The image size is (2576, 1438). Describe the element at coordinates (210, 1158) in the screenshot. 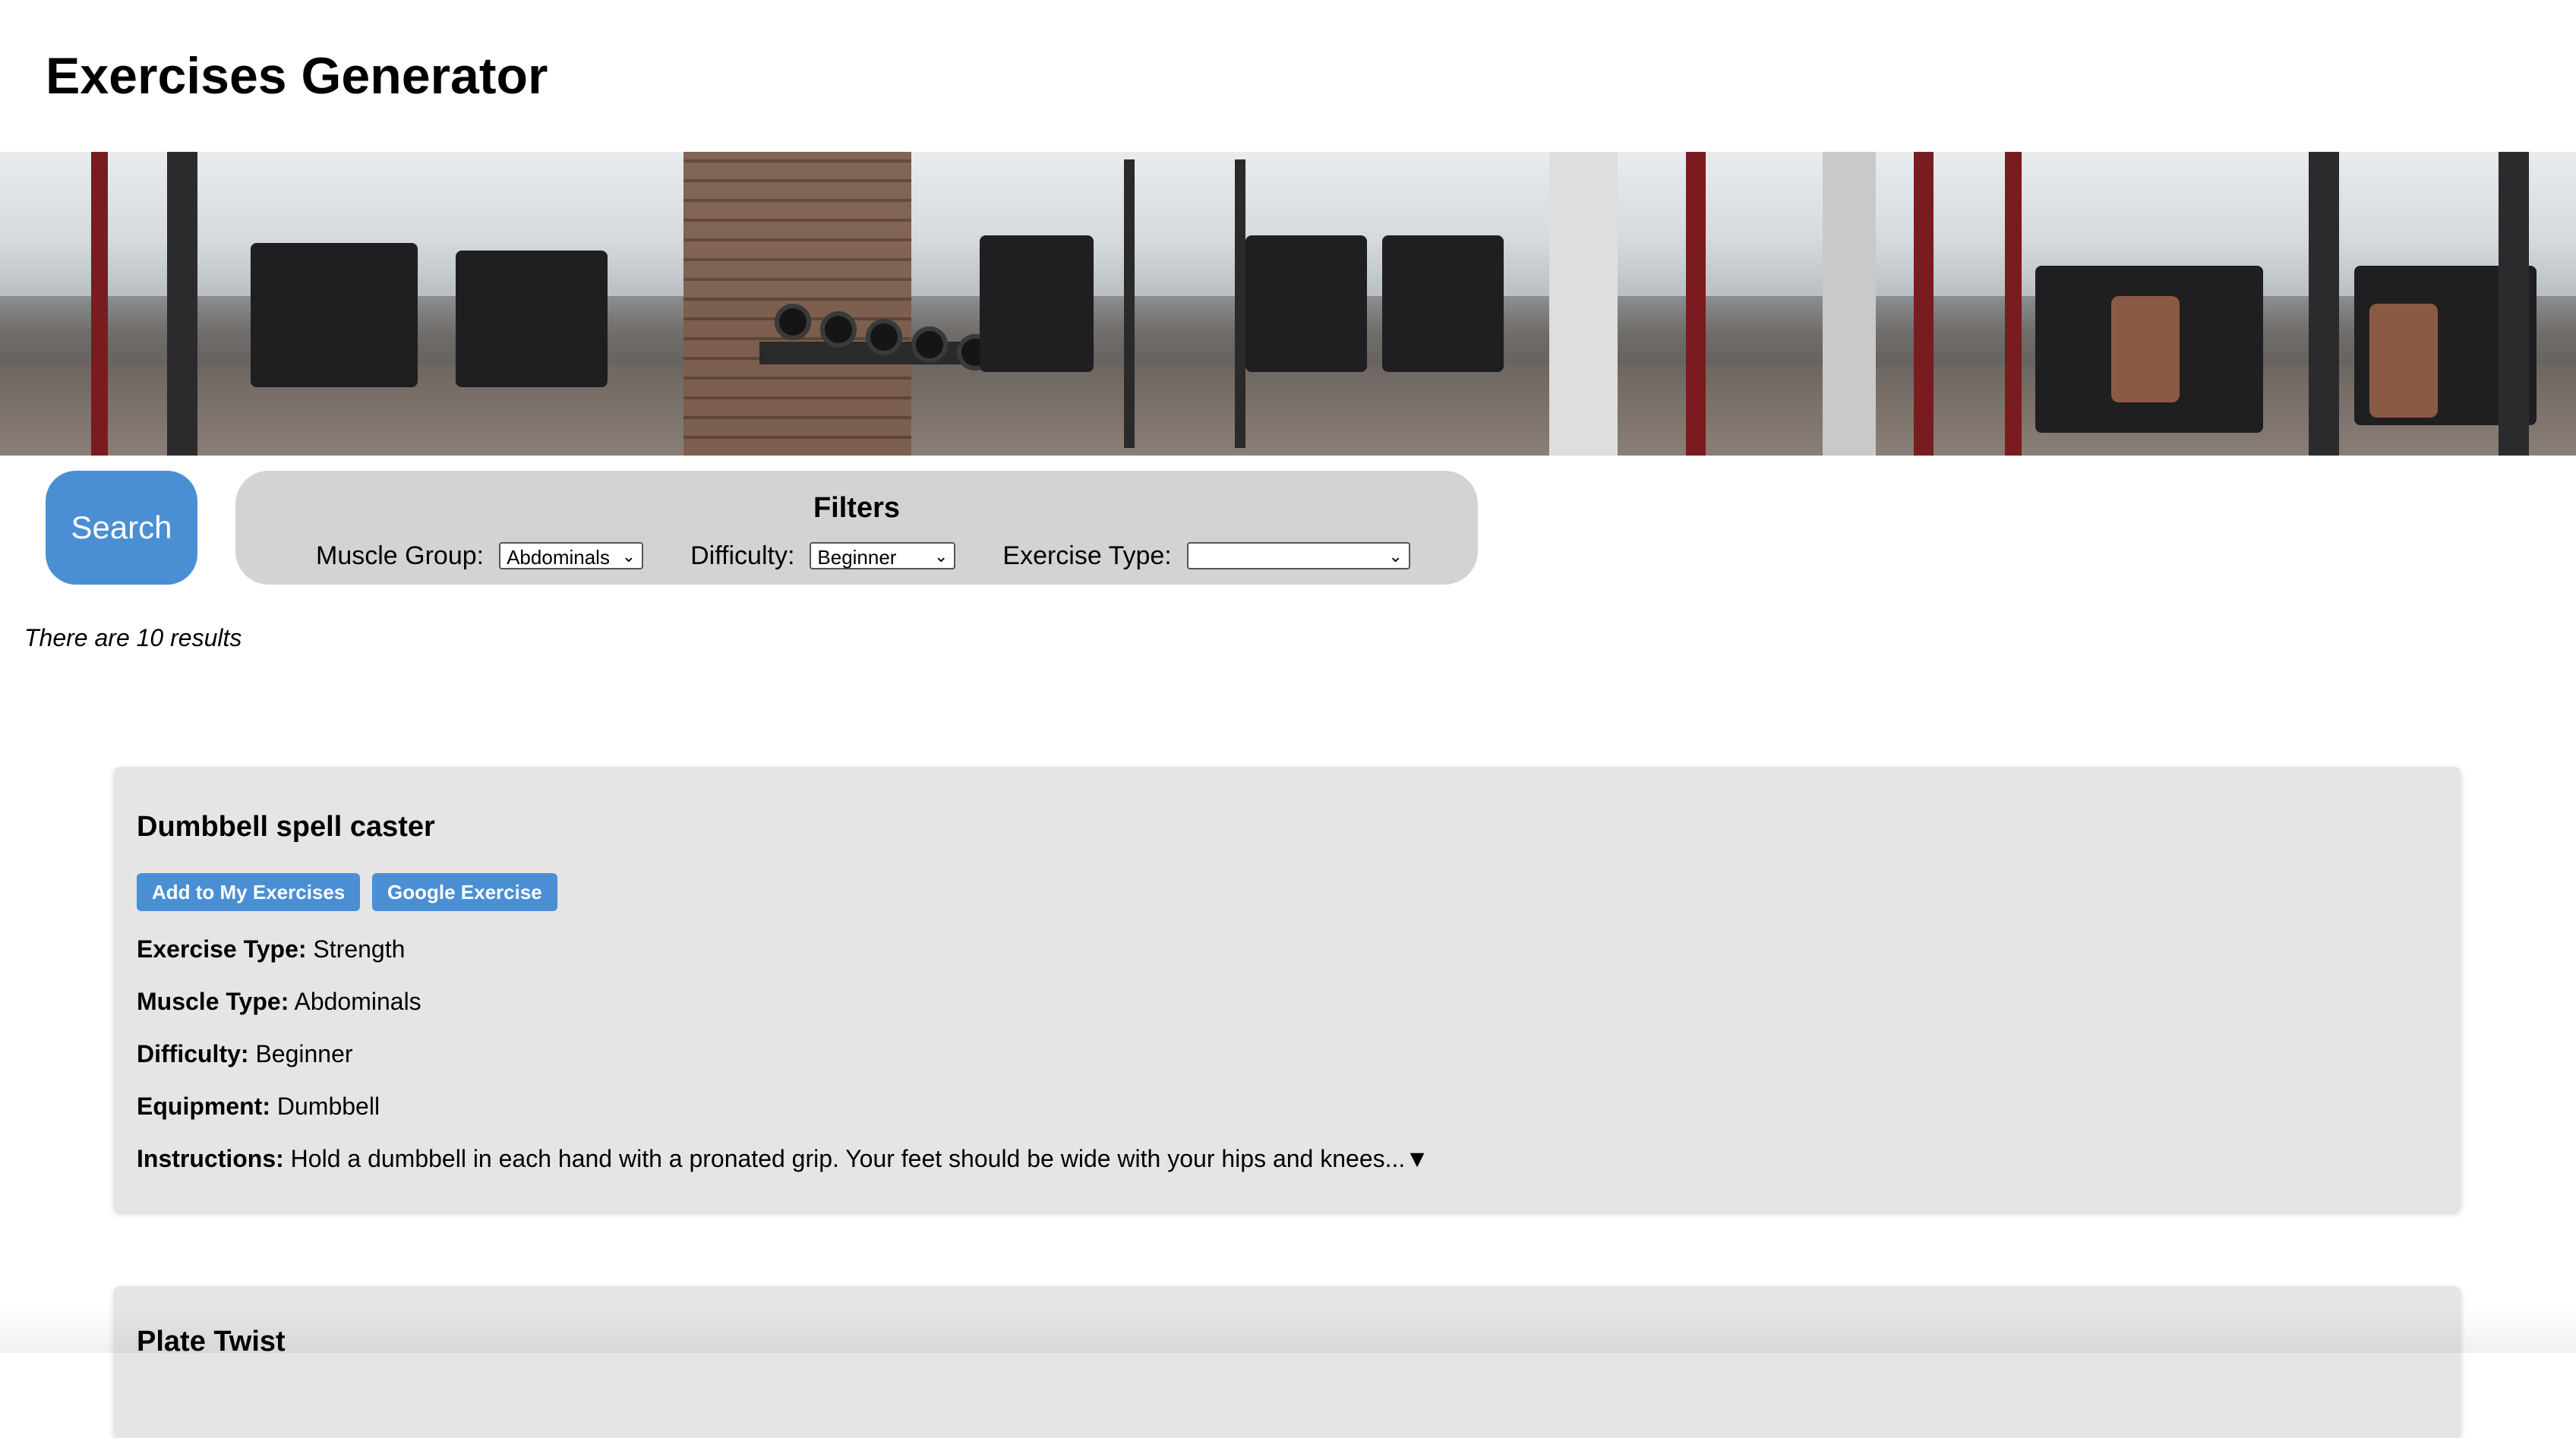

I see `detail-label: Instructions:` at that location.